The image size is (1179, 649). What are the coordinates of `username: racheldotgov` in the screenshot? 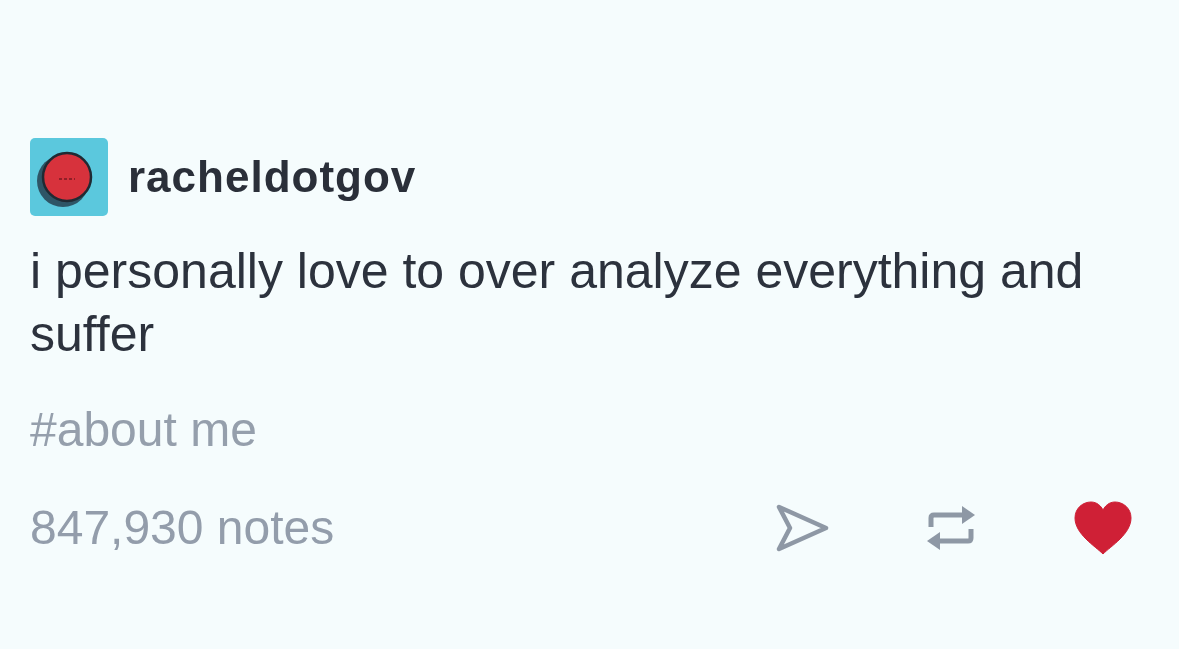 It's located at (272, 177).